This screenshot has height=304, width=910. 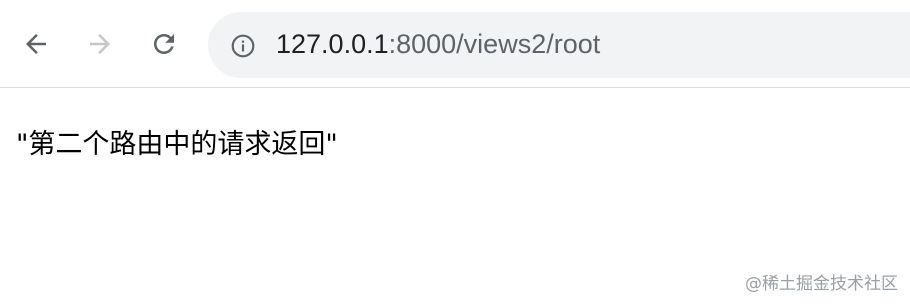 I want to click on back-button, so click(x=36, y=44).